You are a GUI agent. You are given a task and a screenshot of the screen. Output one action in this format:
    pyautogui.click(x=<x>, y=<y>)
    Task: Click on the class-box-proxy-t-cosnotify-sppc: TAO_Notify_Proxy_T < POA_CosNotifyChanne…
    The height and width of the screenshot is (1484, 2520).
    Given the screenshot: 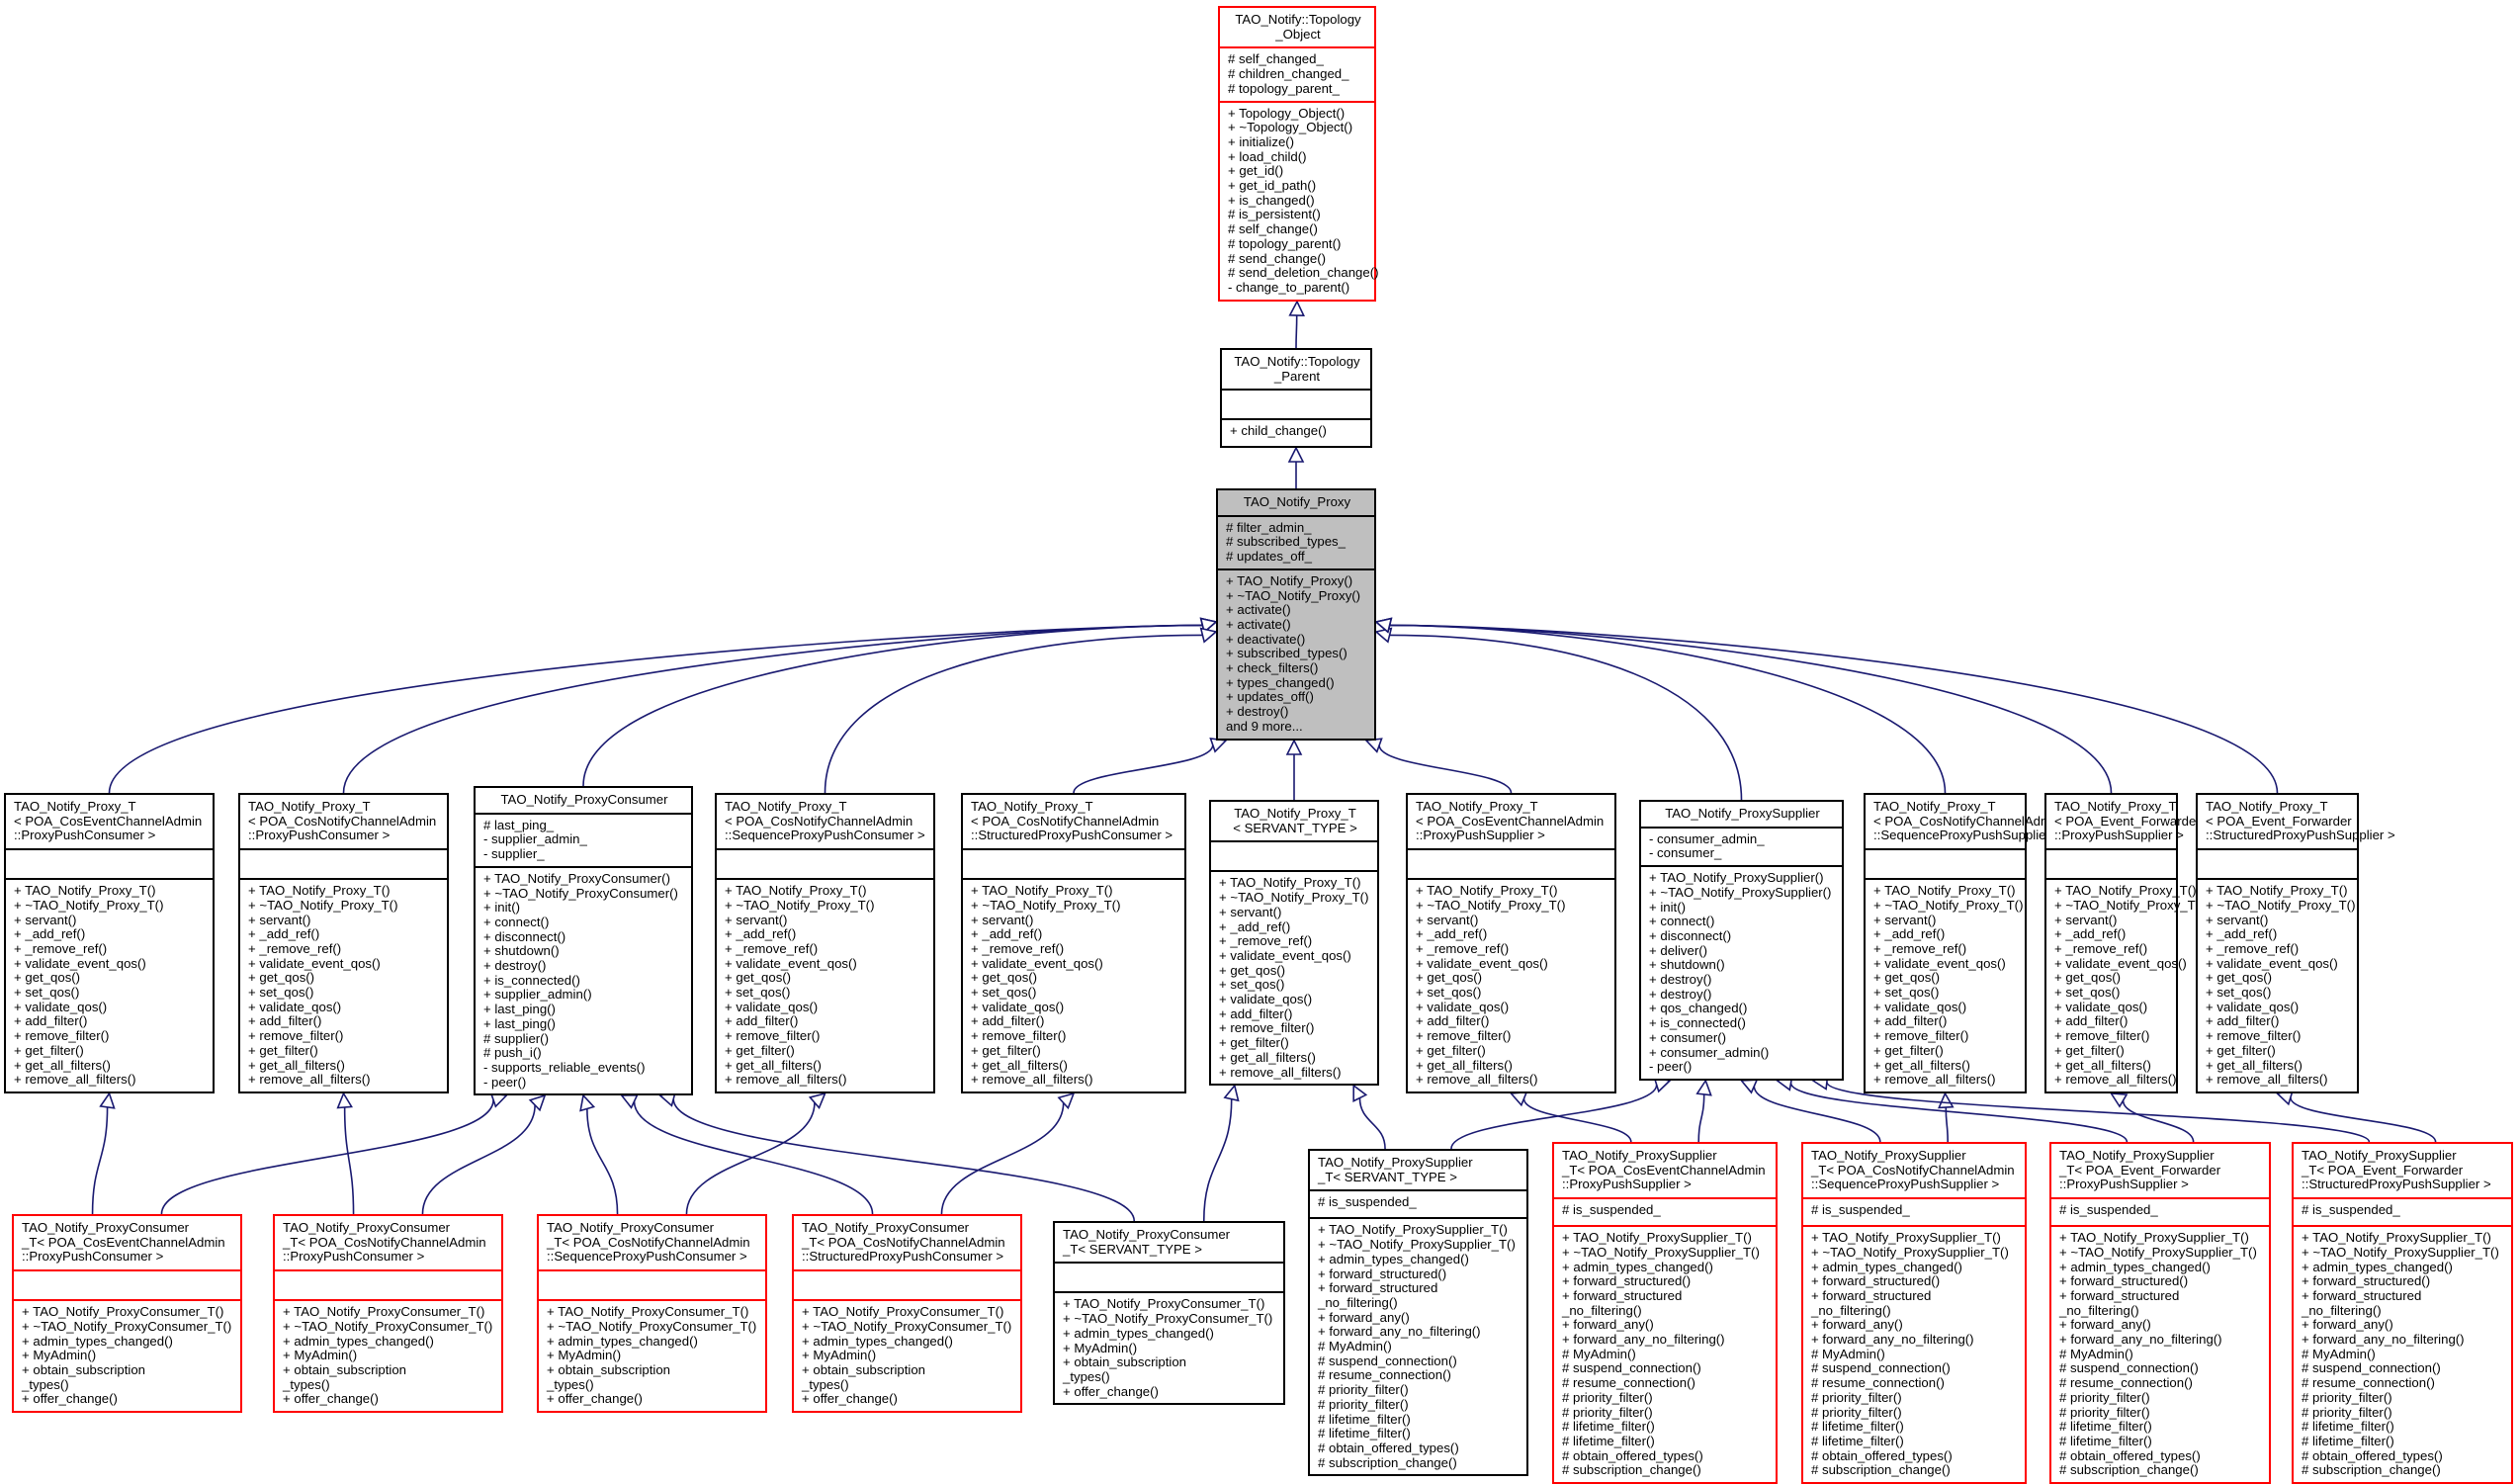 What is the action you would take?
    pyautogui.click(x=825, y=943)
    